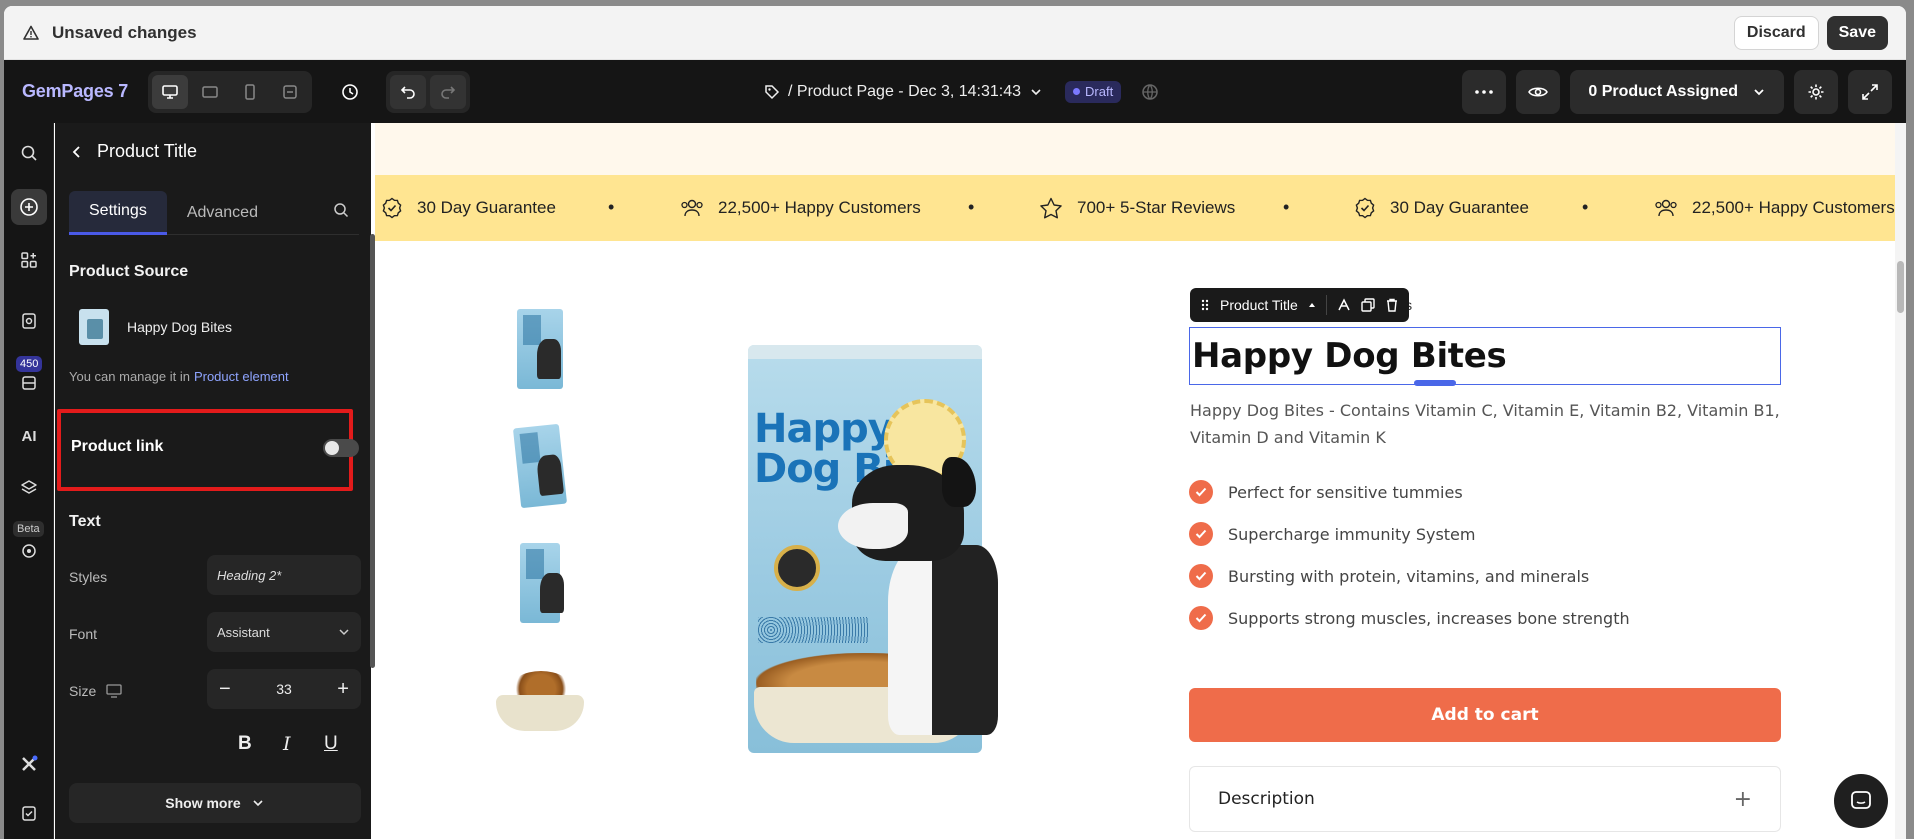 Image resolution: width=1914 pixels, height=839 pixels. Describe the element at coordinates (905, 91) in the screenshot. I see `page-name: / Product Page - Dec 3, 14:31:43` at that location.